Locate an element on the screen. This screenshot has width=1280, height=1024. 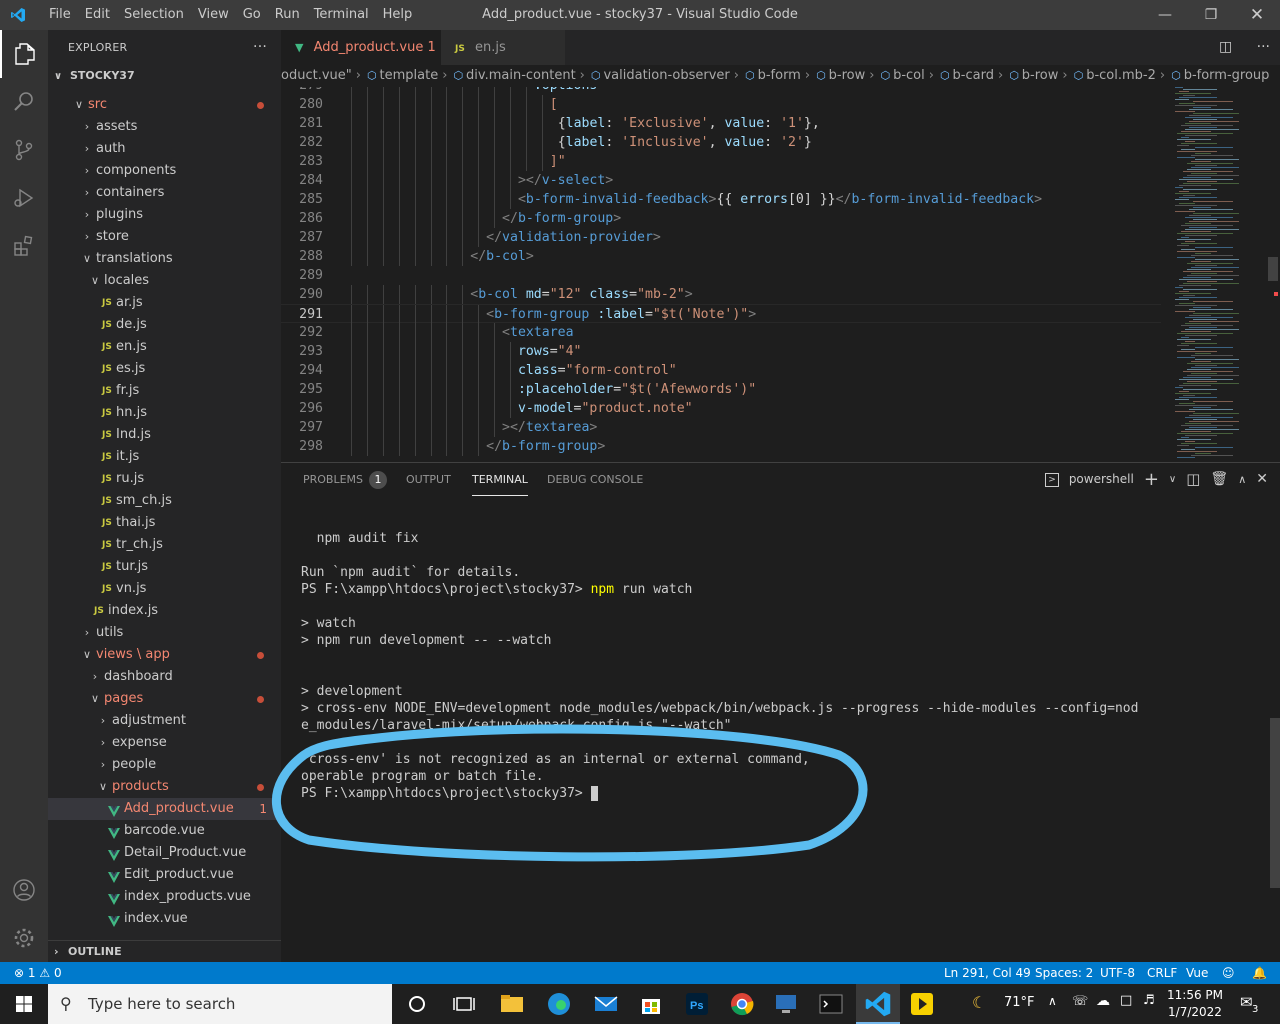
code-line: 297 ></textarea> is located at coordinates (721, 427).